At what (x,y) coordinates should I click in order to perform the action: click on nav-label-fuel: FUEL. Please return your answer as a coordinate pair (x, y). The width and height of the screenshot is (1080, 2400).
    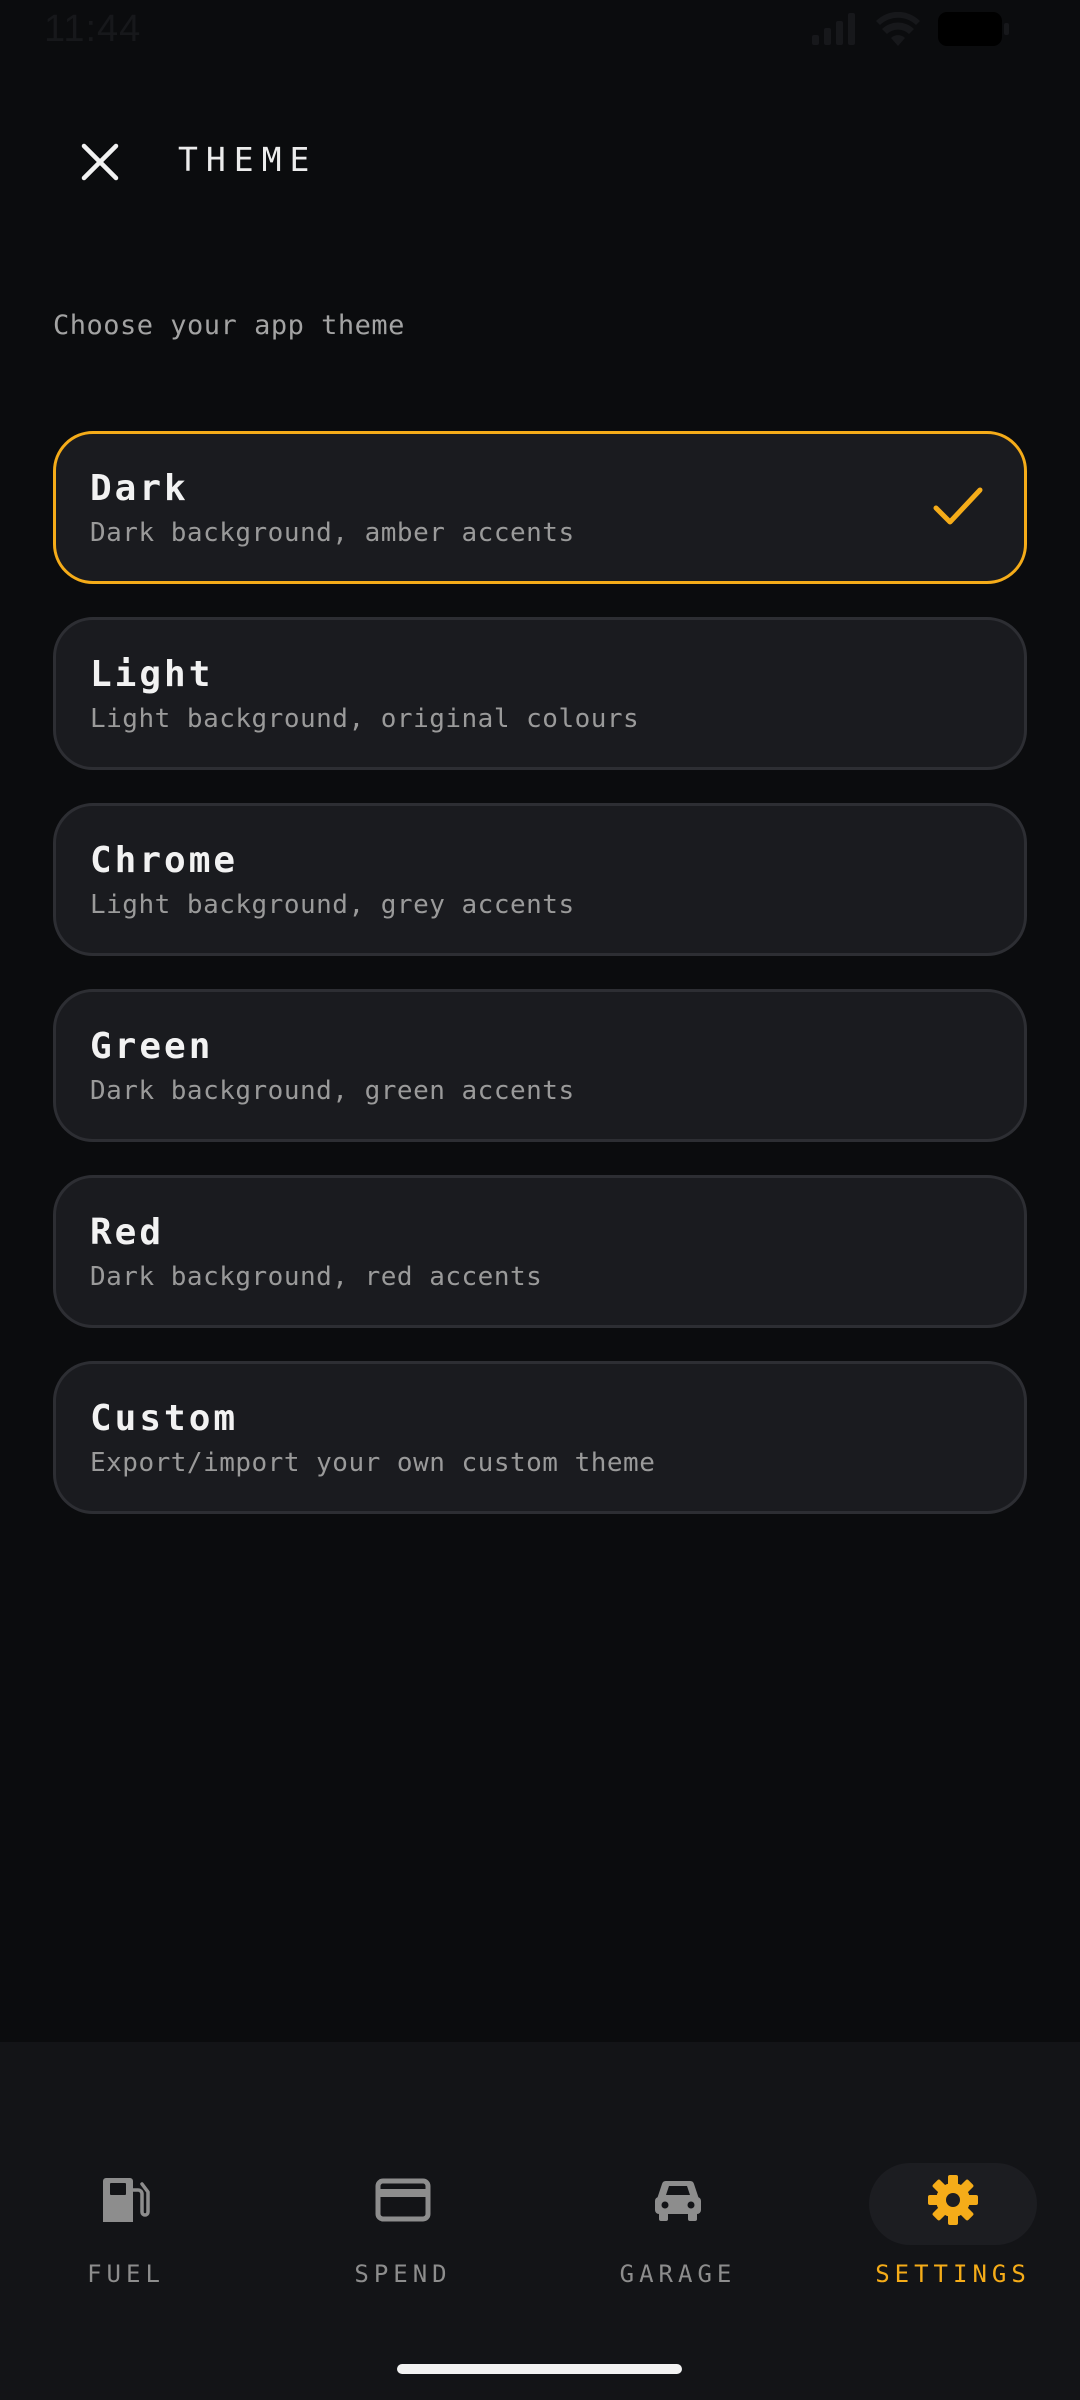
    Looking at the image, I should click on (126, 2274).